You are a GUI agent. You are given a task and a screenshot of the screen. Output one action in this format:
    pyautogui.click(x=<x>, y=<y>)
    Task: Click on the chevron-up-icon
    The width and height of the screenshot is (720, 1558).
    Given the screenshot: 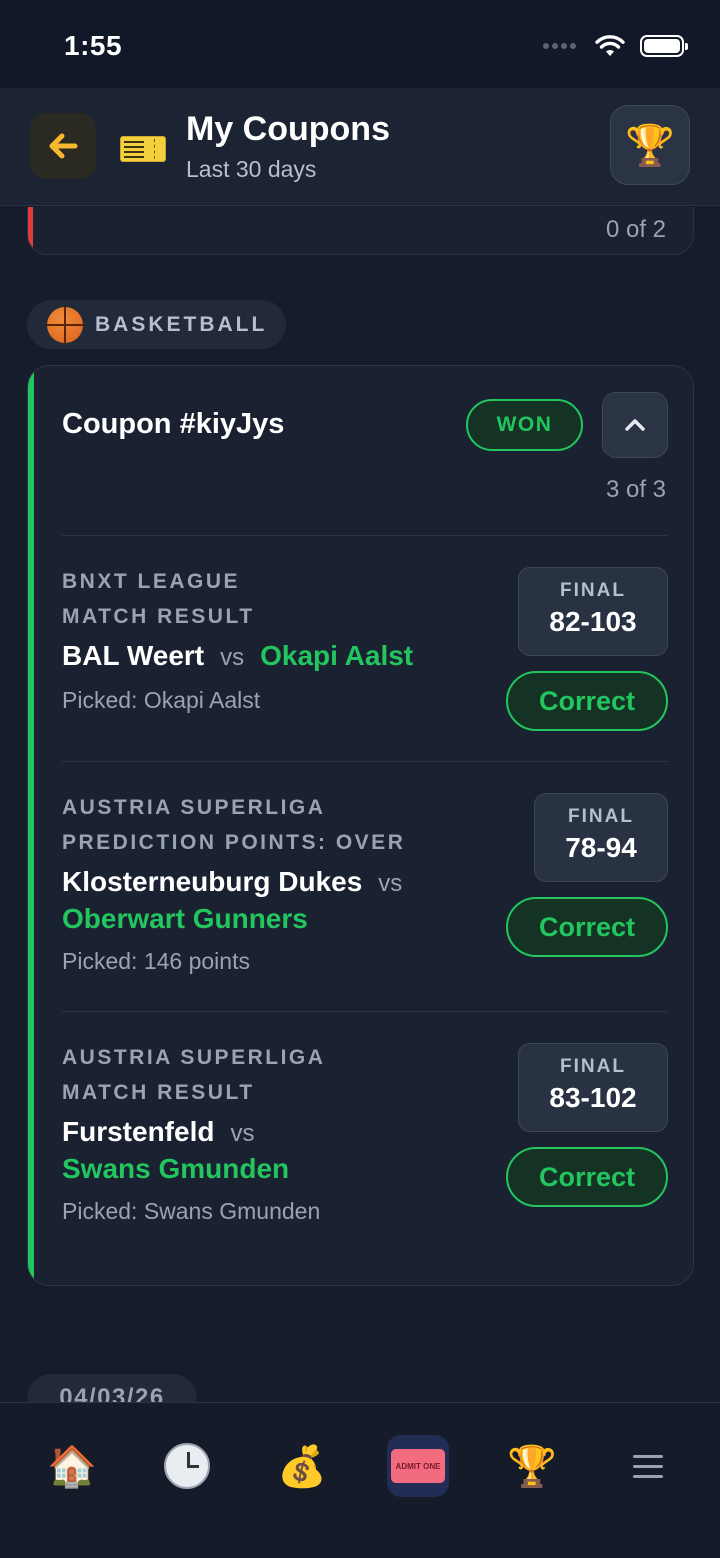 What is the action you would take?
    pyautogui.click(x=635, y=425)
    